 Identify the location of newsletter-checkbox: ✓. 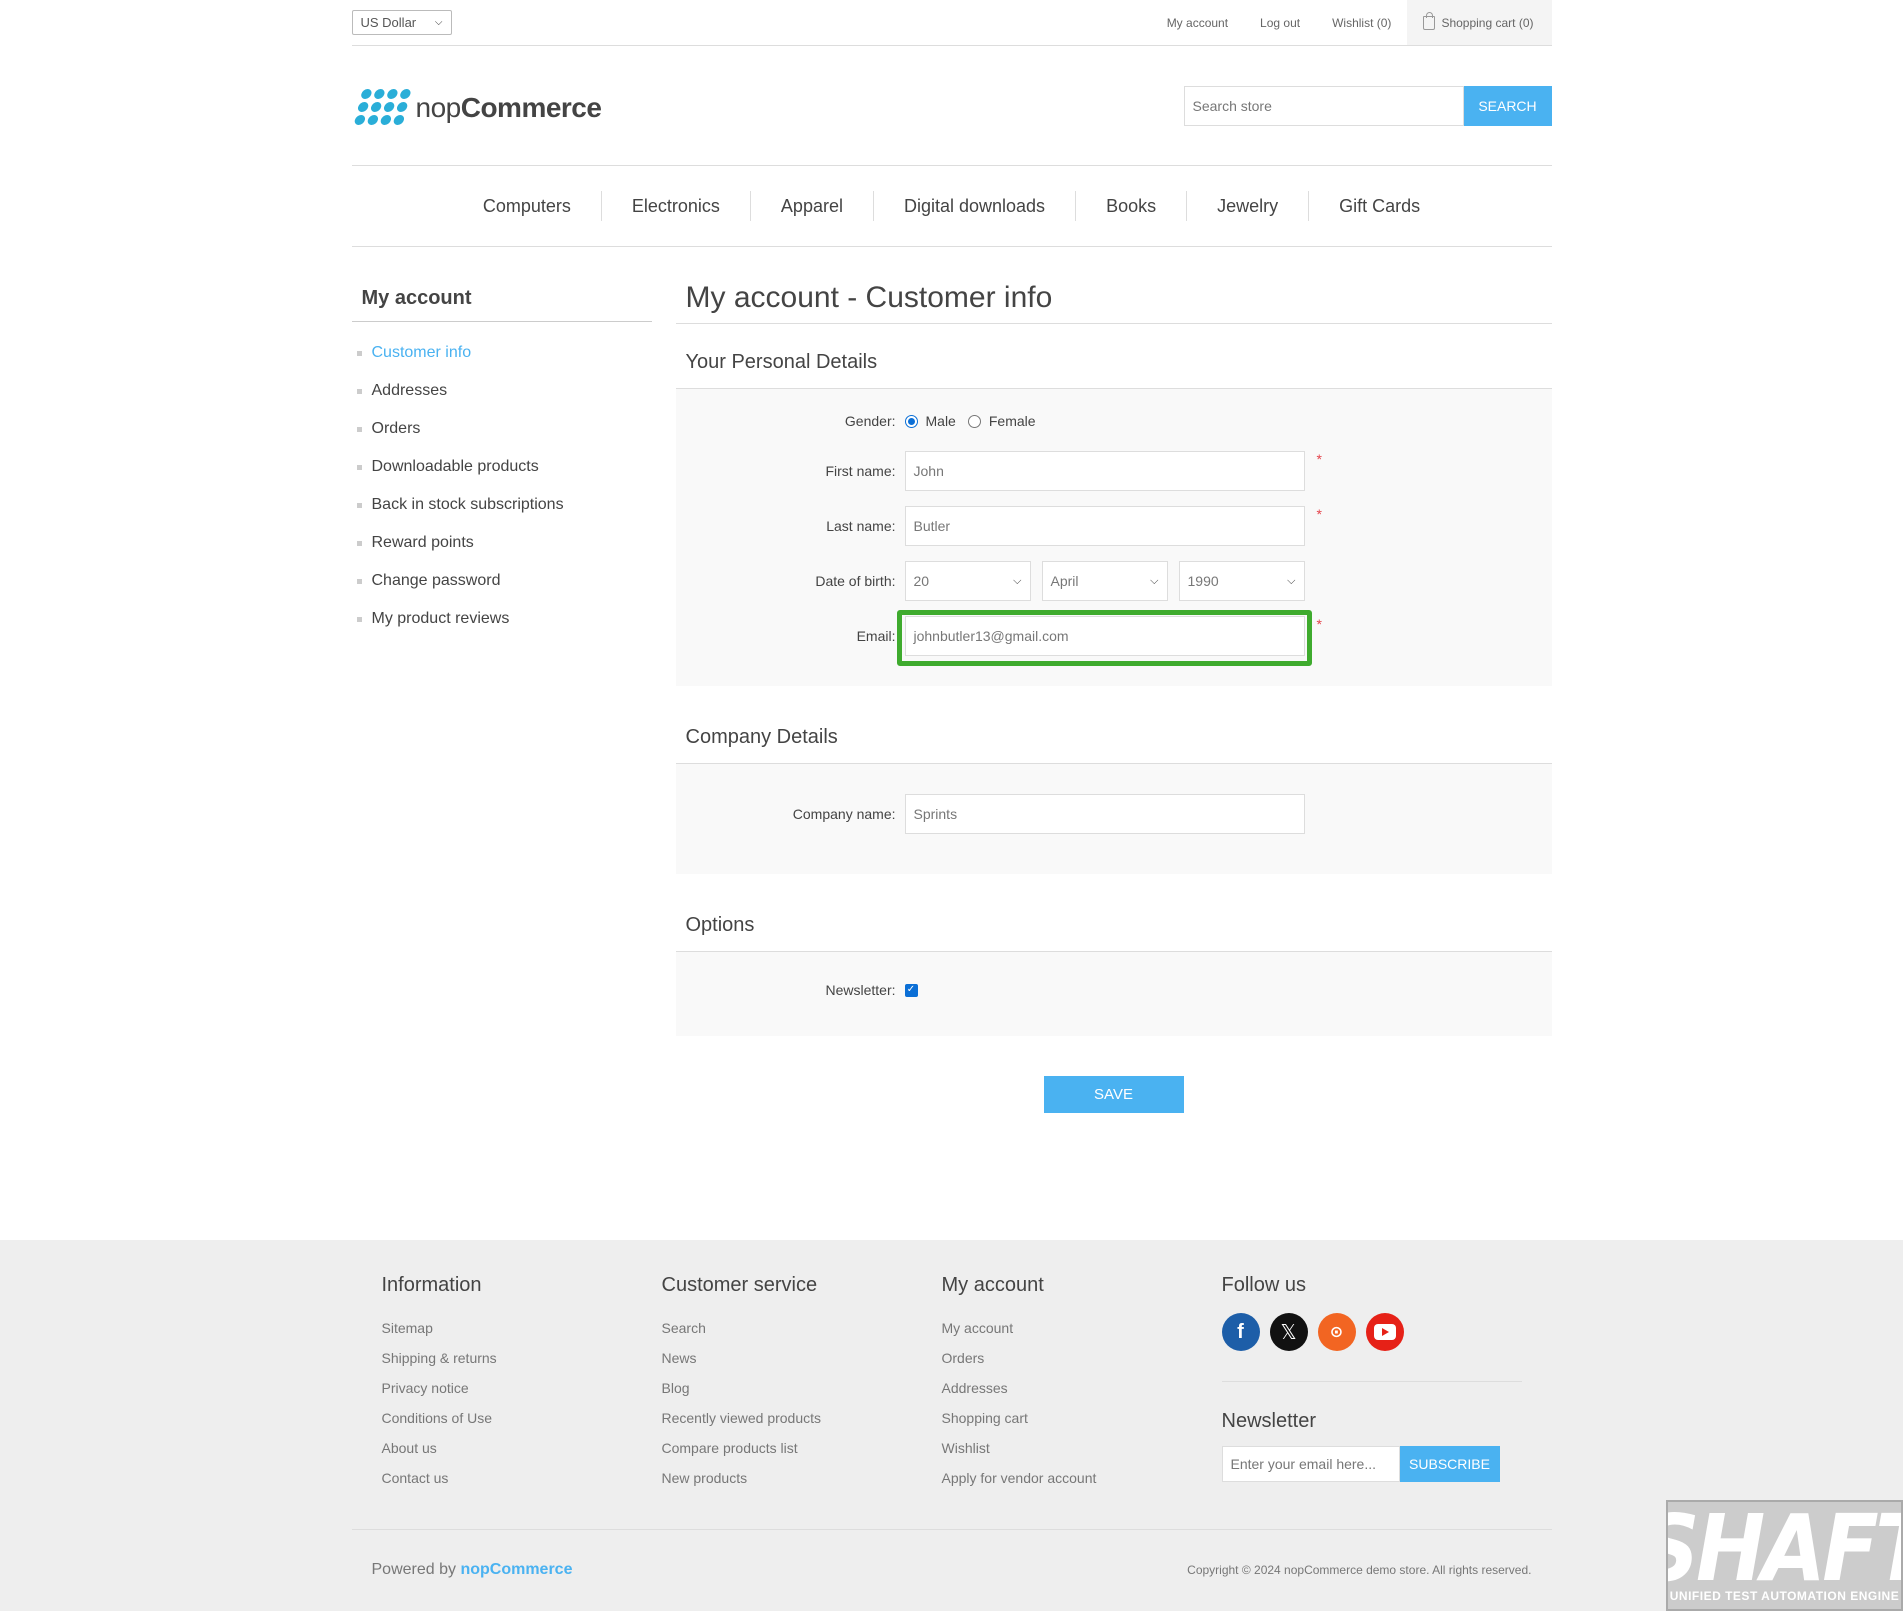
(911, 990).